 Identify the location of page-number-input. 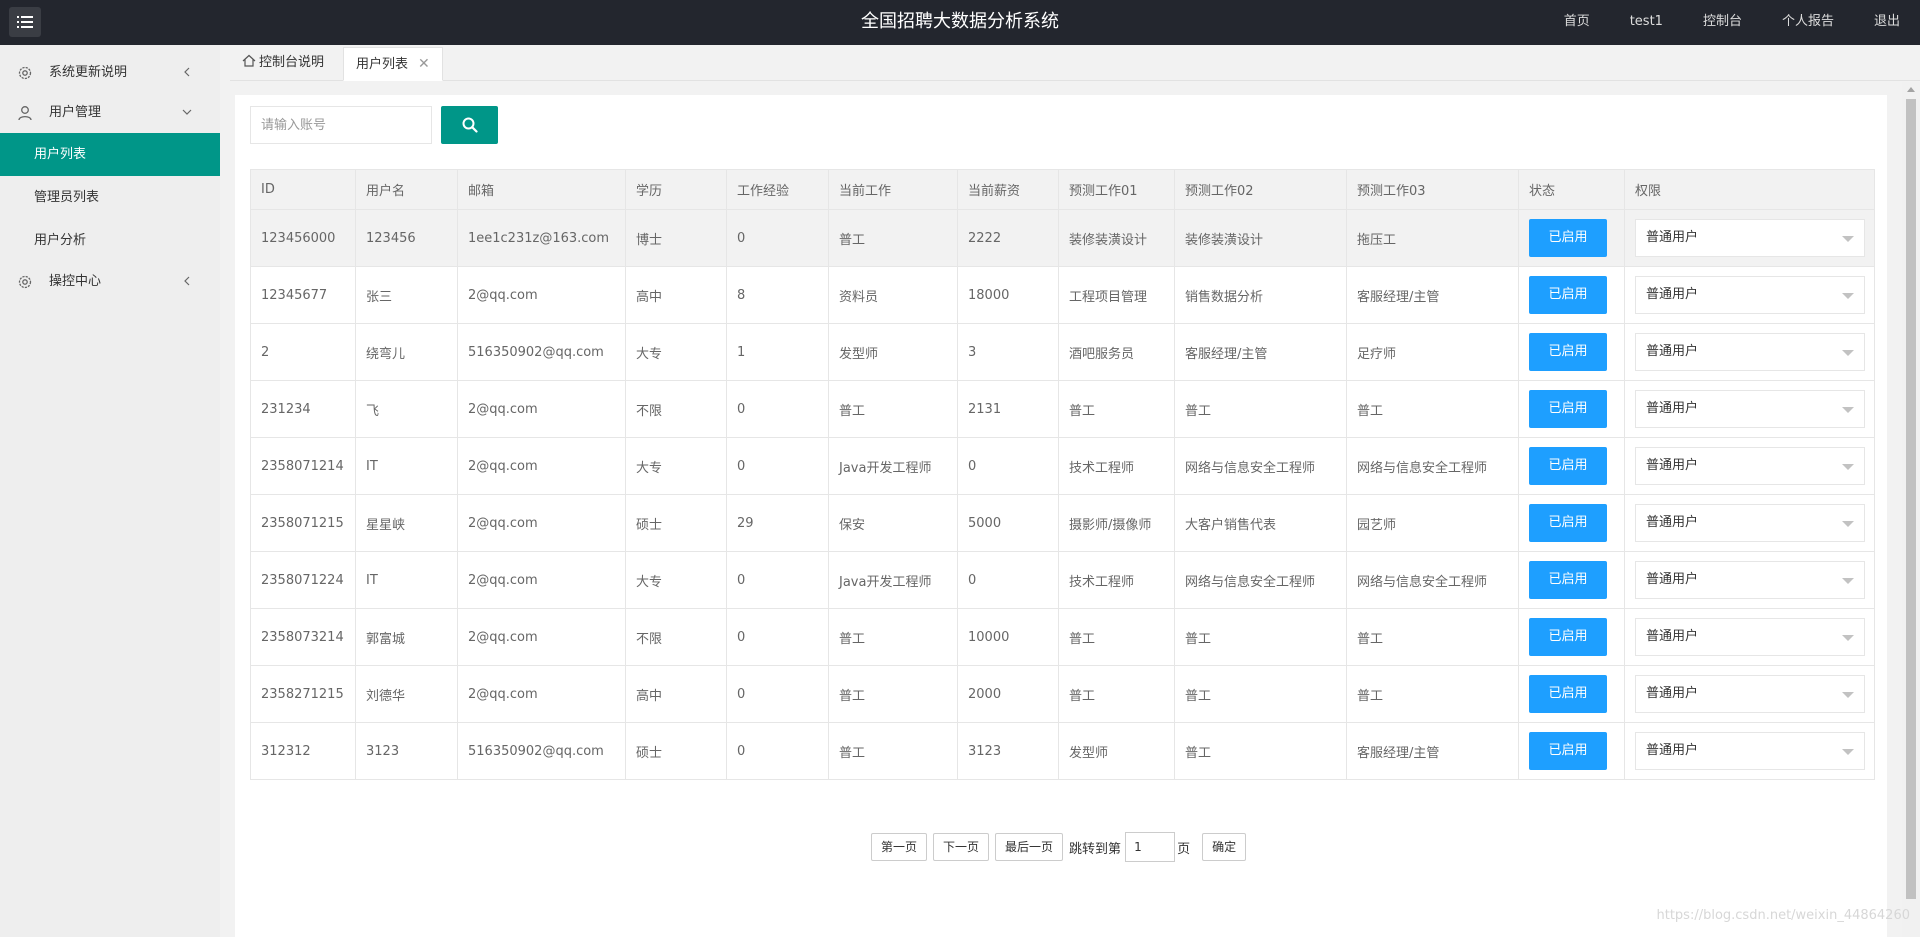
(1150, 847).